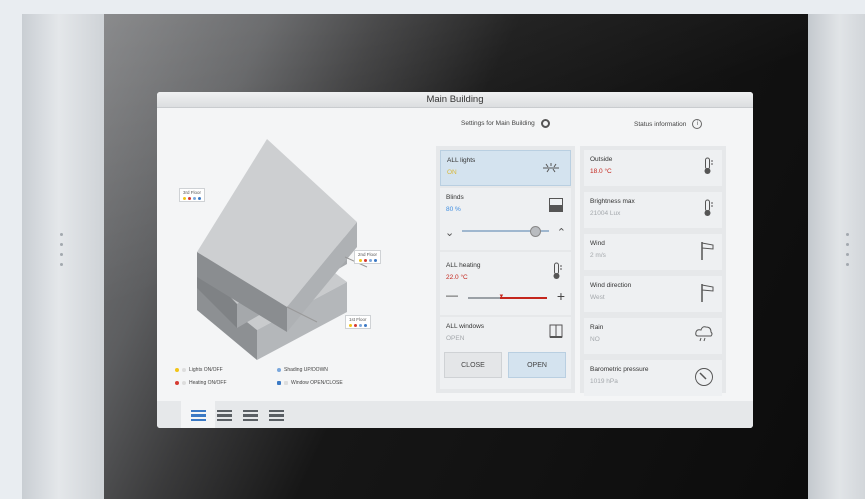 This screenshot has width=865, height=499. What do you see at coordinates (505, 283) in the screenshot?
I see `all-heating-tile: ALL heating 22.0 °C — ▾ +` at bounding box center [505, 283].